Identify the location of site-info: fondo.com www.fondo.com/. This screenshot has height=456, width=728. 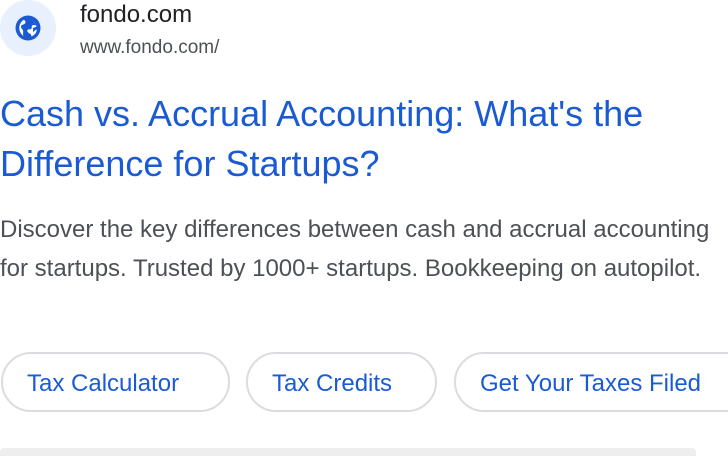
(364, 32).